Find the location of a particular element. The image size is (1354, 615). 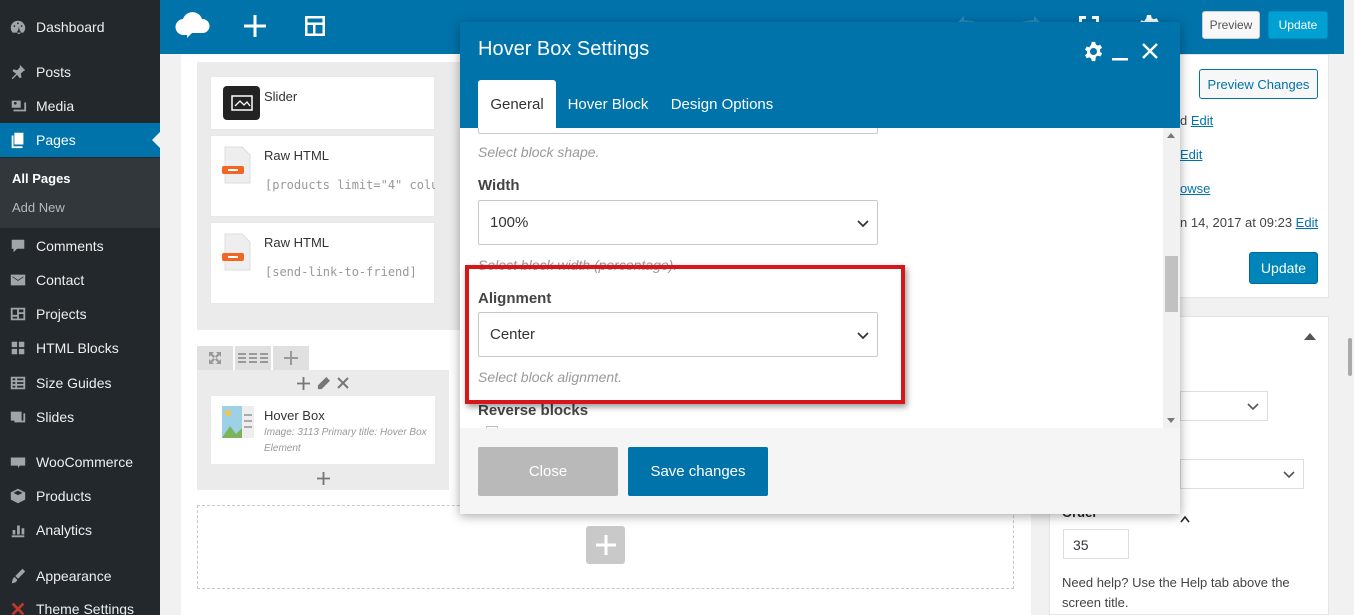

sidebar-item-analytics: Analytics is located at coordinates (80, 530).